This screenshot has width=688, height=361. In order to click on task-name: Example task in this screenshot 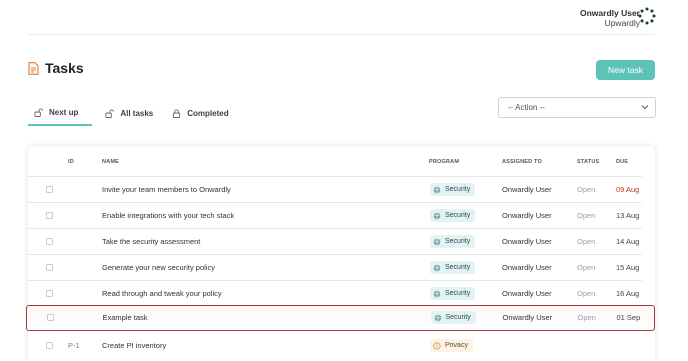, I will do `click(125, 317)`.